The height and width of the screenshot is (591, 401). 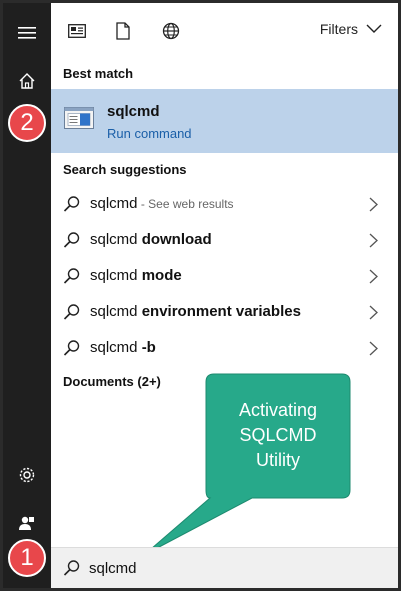 I want to click on search-box, so click(x=224, y=567).